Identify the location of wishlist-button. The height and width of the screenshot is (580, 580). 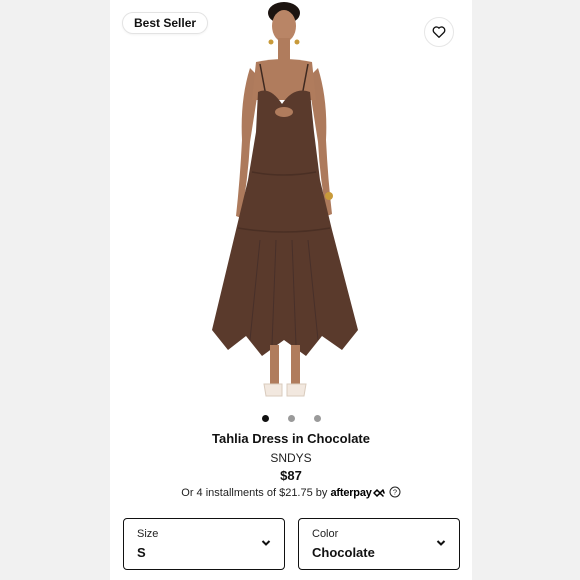
(439, 32).